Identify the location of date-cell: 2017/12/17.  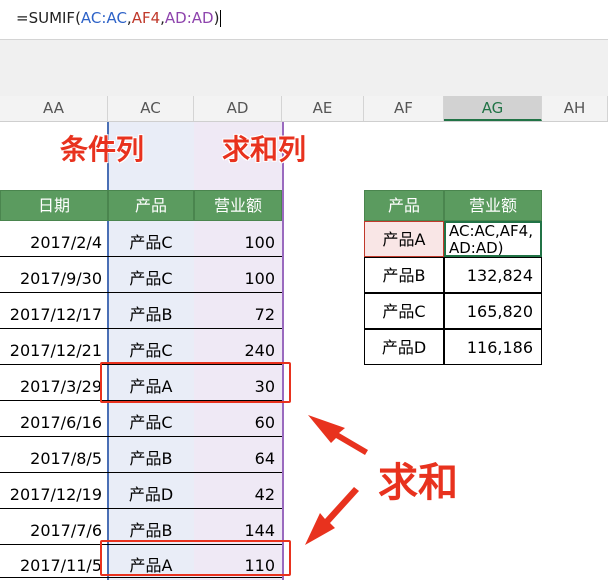
(54, 311).